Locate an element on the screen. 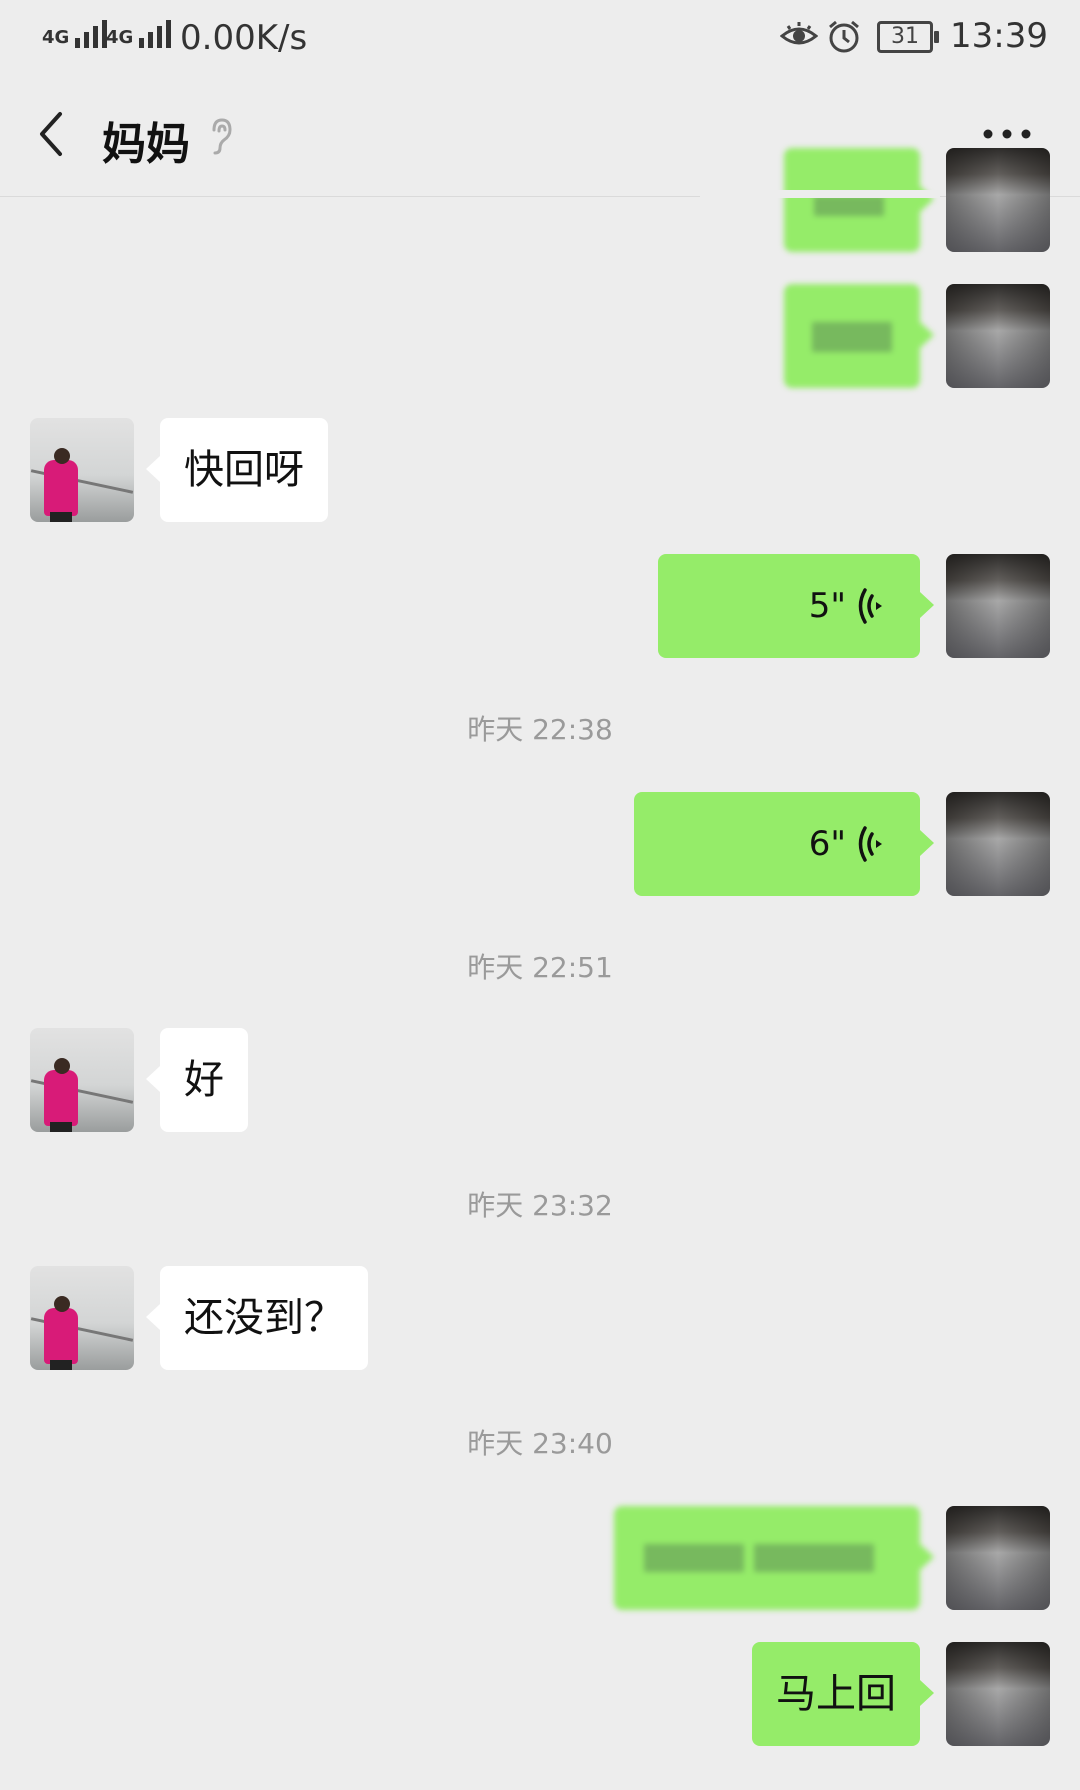 The height and width of the screenshot is (1790, 1080). timestamp: 昨天 23:32 is located at coordinates (540, 1205).